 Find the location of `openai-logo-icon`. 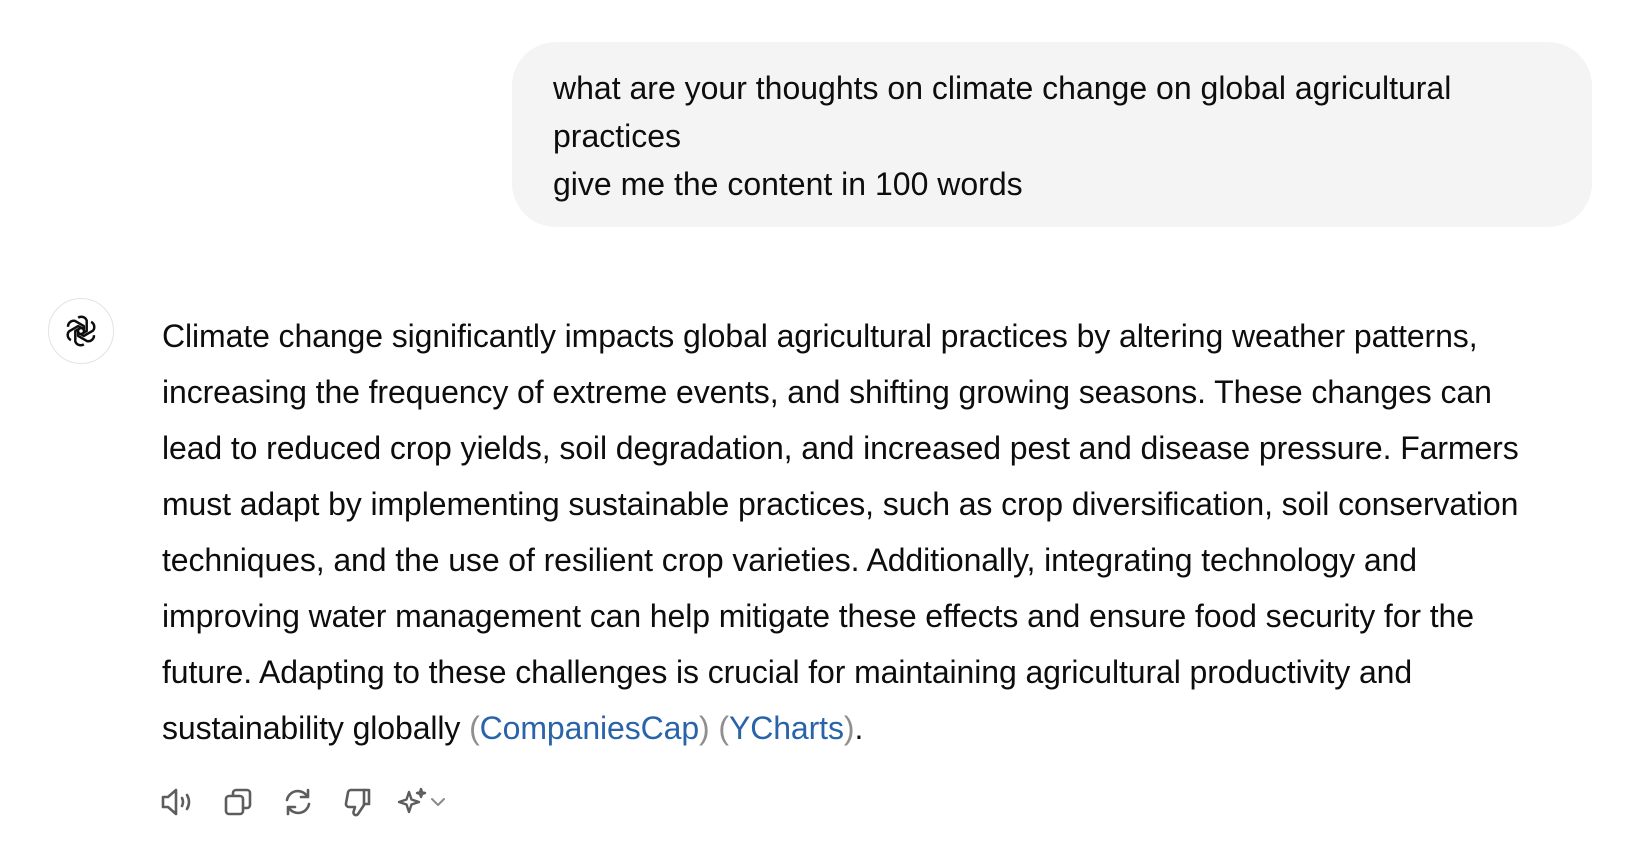

openai-logo-icon is located at coordinates (81, 331).